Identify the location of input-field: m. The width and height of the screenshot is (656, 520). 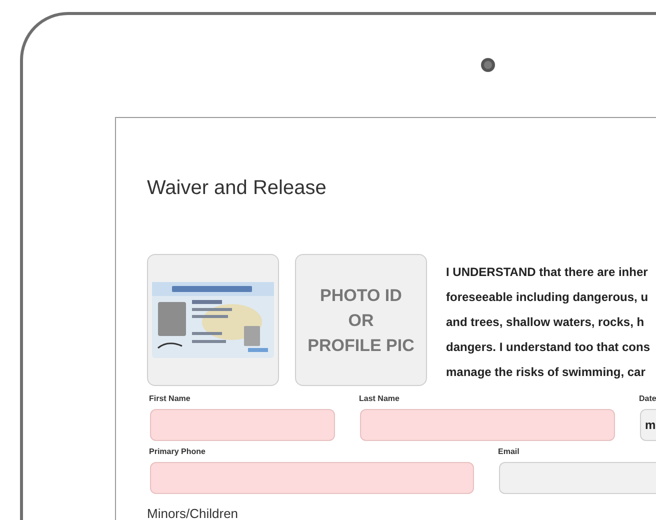
(648, 425).